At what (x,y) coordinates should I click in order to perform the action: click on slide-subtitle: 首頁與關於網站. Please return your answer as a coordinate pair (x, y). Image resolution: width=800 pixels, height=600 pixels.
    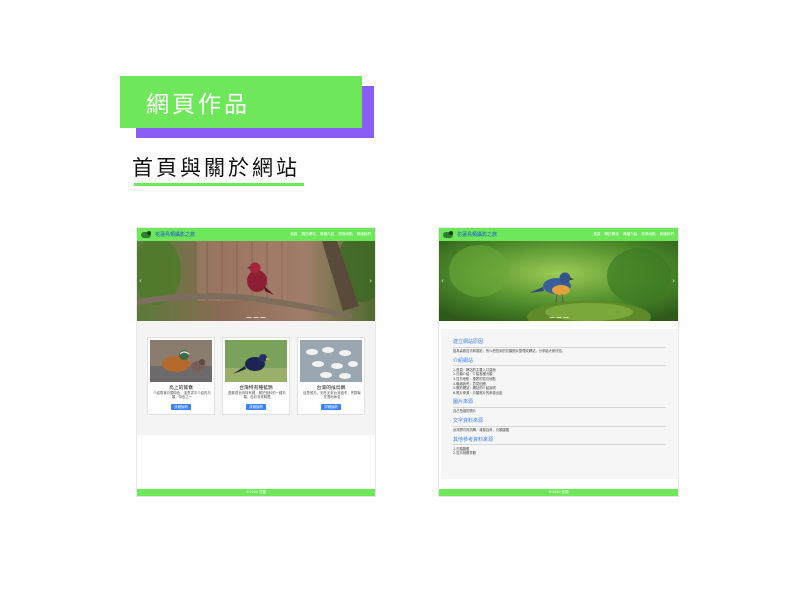
    Looking at the image, I should click on (216, 168).